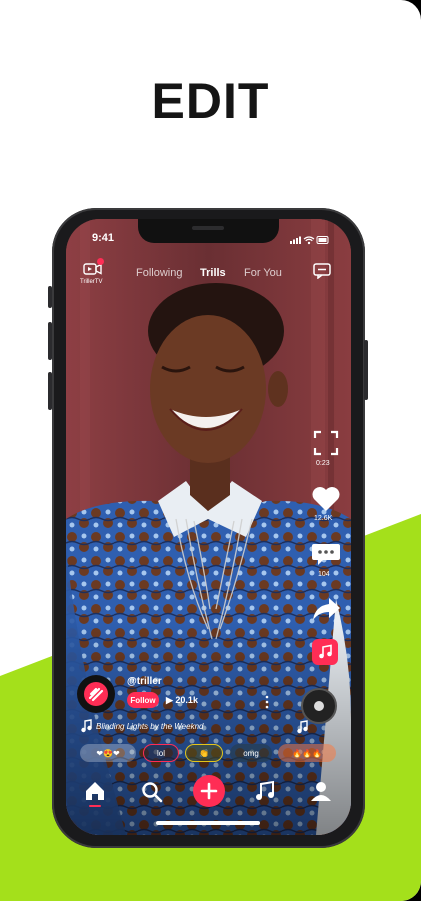  Describe the element at coordinates (91, 282) in the screenshot. I see `trillertv-label: TrillerTV` at that location.